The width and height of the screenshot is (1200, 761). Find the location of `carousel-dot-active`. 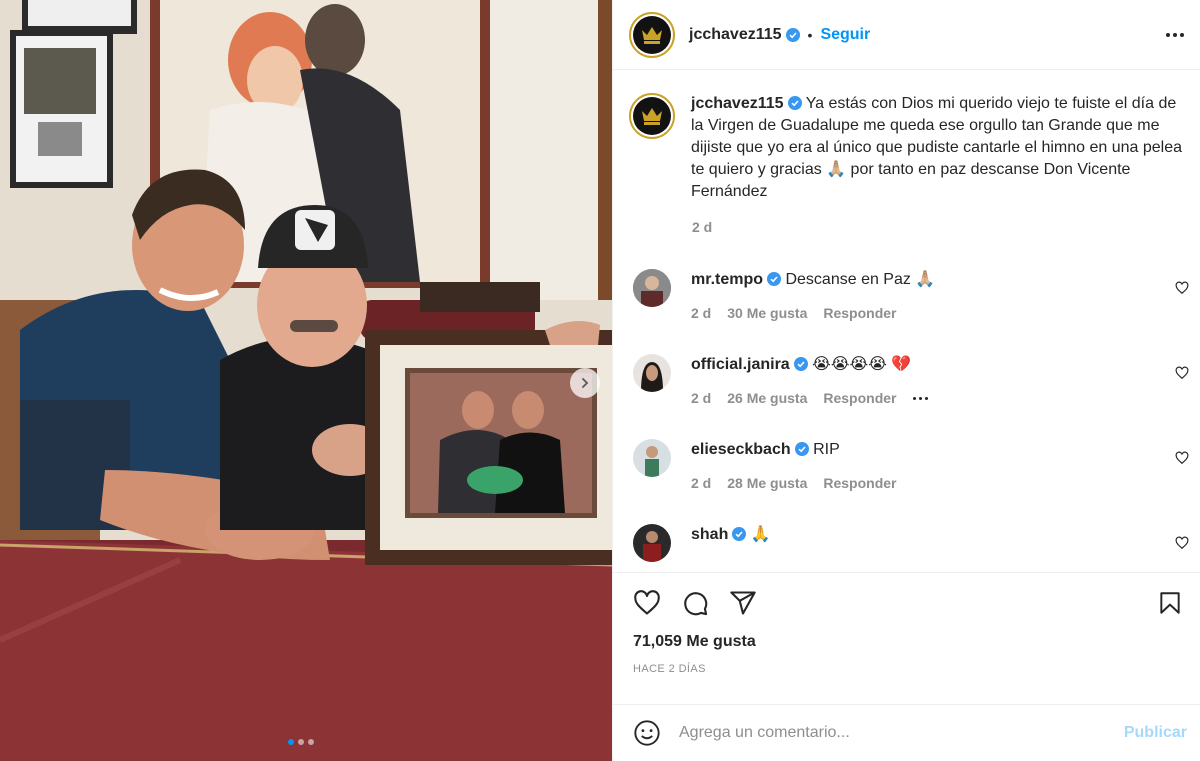

carousel-dot-active is located at coordinates (291, 742).